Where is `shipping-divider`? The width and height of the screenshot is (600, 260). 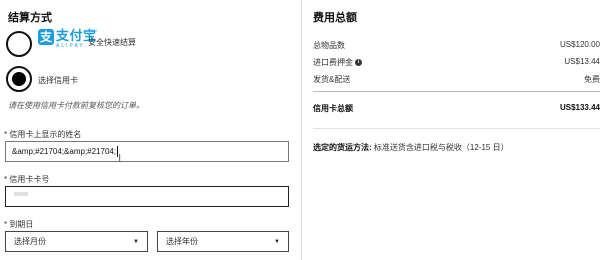 shipping-divider is located at coordinates (456, 128).